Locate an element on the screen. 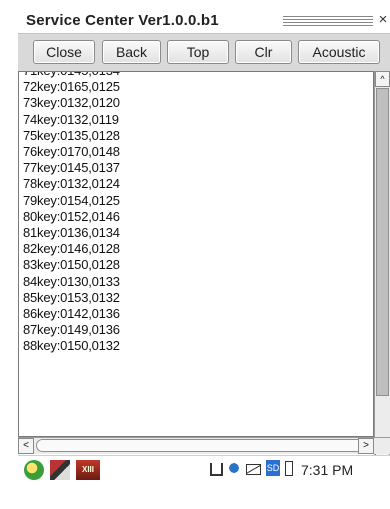  toolbar: Close Back Top Clr Acoustic is located at coordinates (204, 53).